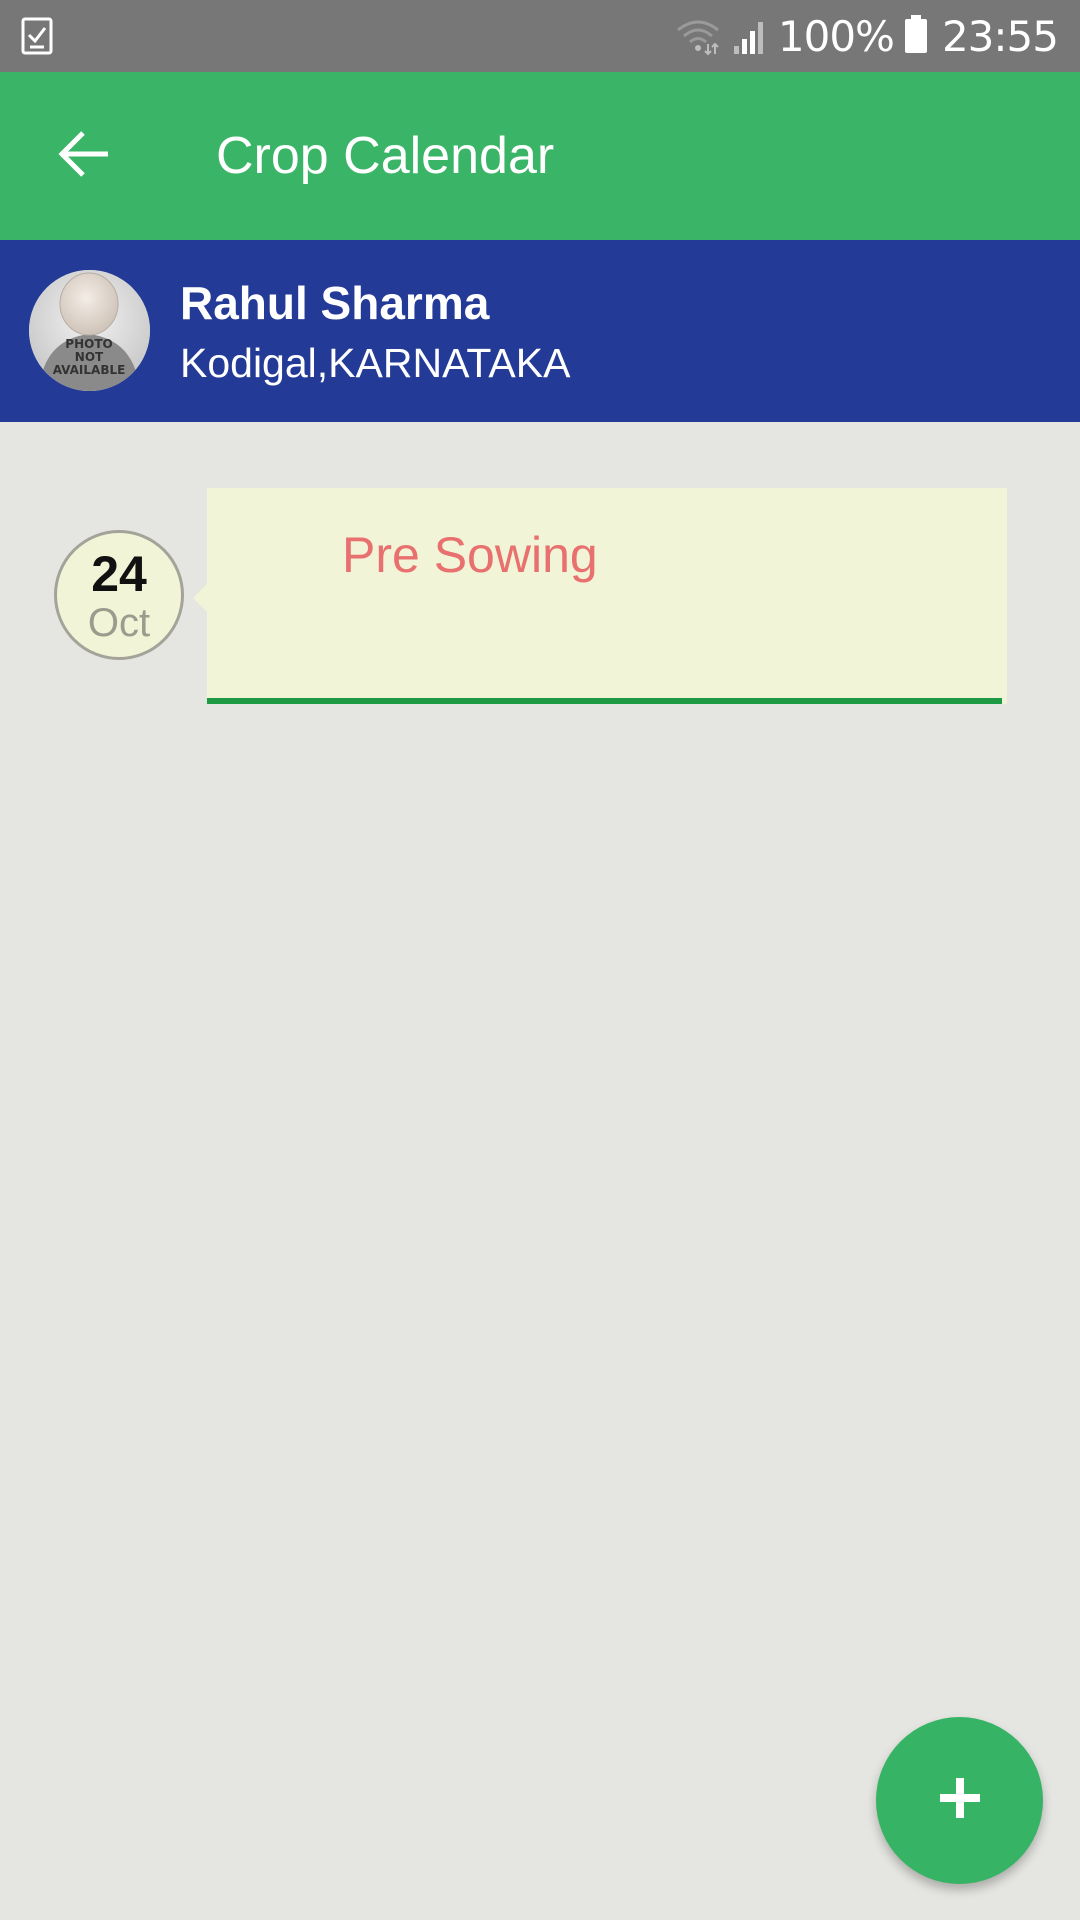 Image resolution: width=1080 pixels, height=1920 pixels. What do you see at coordinates (750, 36) in the screenshot?
I see `cell-signal-icon` at bounding box center [750, 36].